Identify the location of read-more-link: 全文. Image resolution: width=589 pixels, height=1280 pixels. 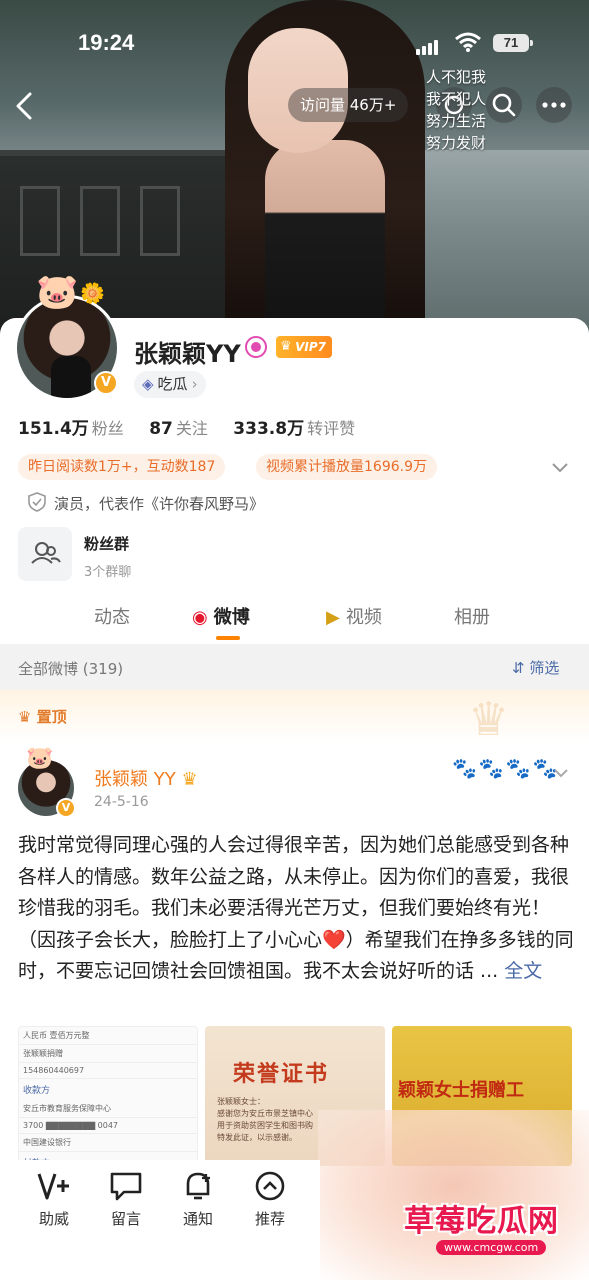
(523, 971).